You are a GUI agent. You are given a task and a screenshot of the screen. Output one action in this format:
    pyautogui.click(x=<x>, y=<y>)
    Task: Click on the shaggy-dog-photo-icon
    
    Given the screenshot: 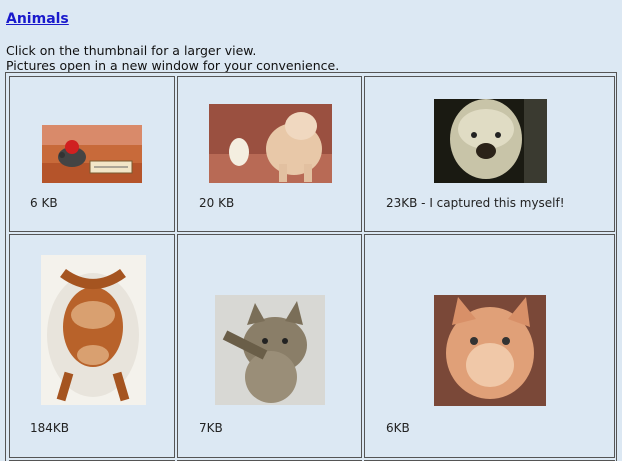 What is the action you would take?
    pyautogui.click(x=490, y=141)
    